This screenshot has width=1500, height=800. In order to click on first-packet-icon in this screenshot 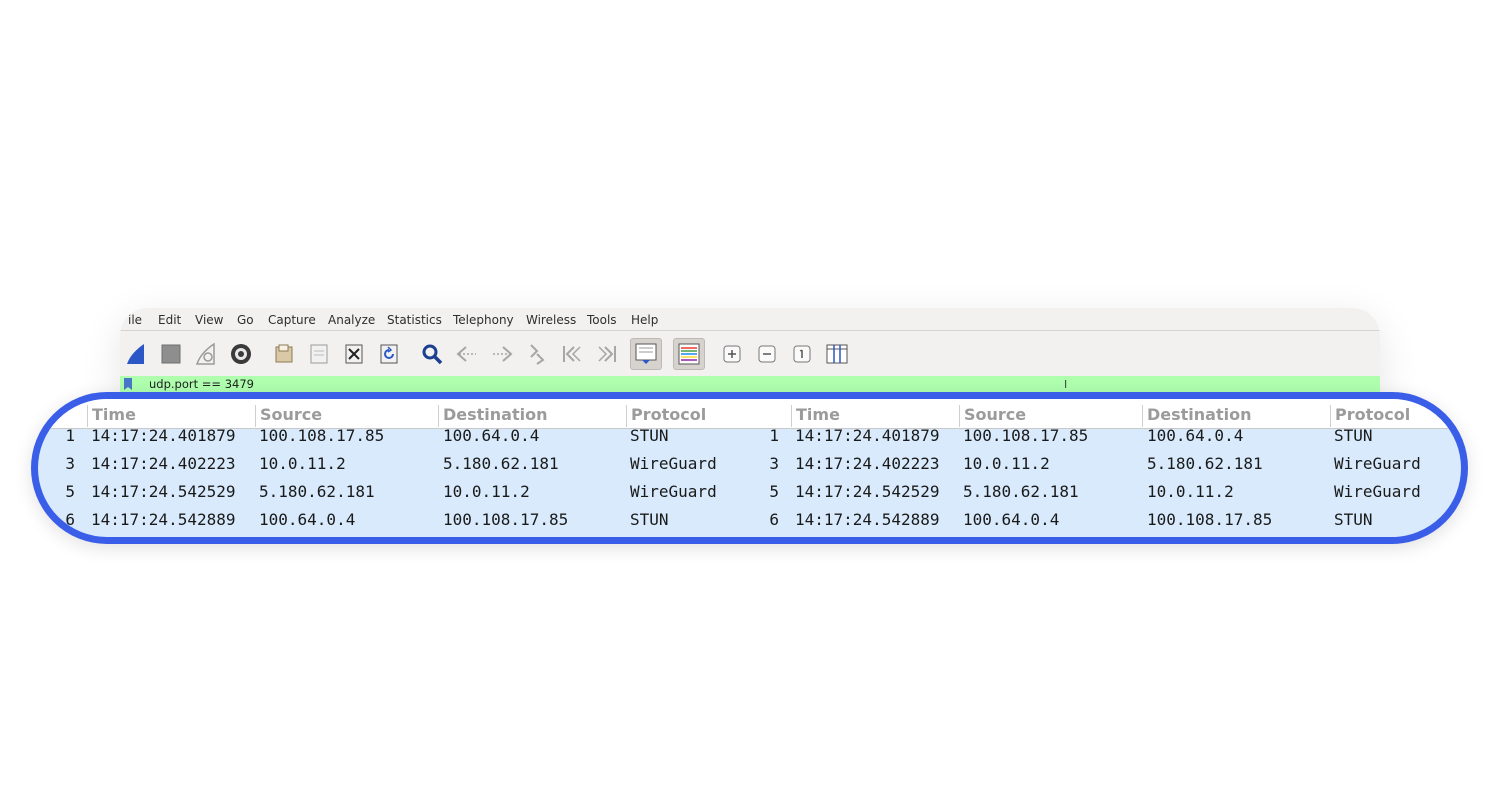, I will do `click(572, 354)`.